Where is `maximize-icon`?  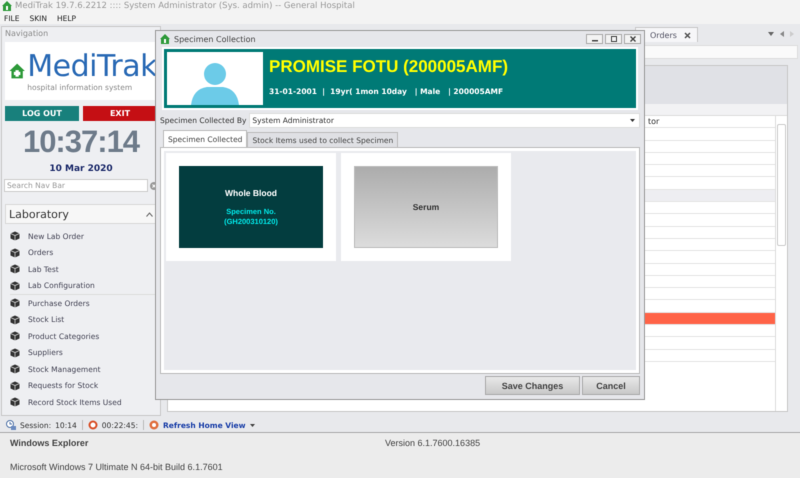 maximize-icon is located at coordinates (613, 39).